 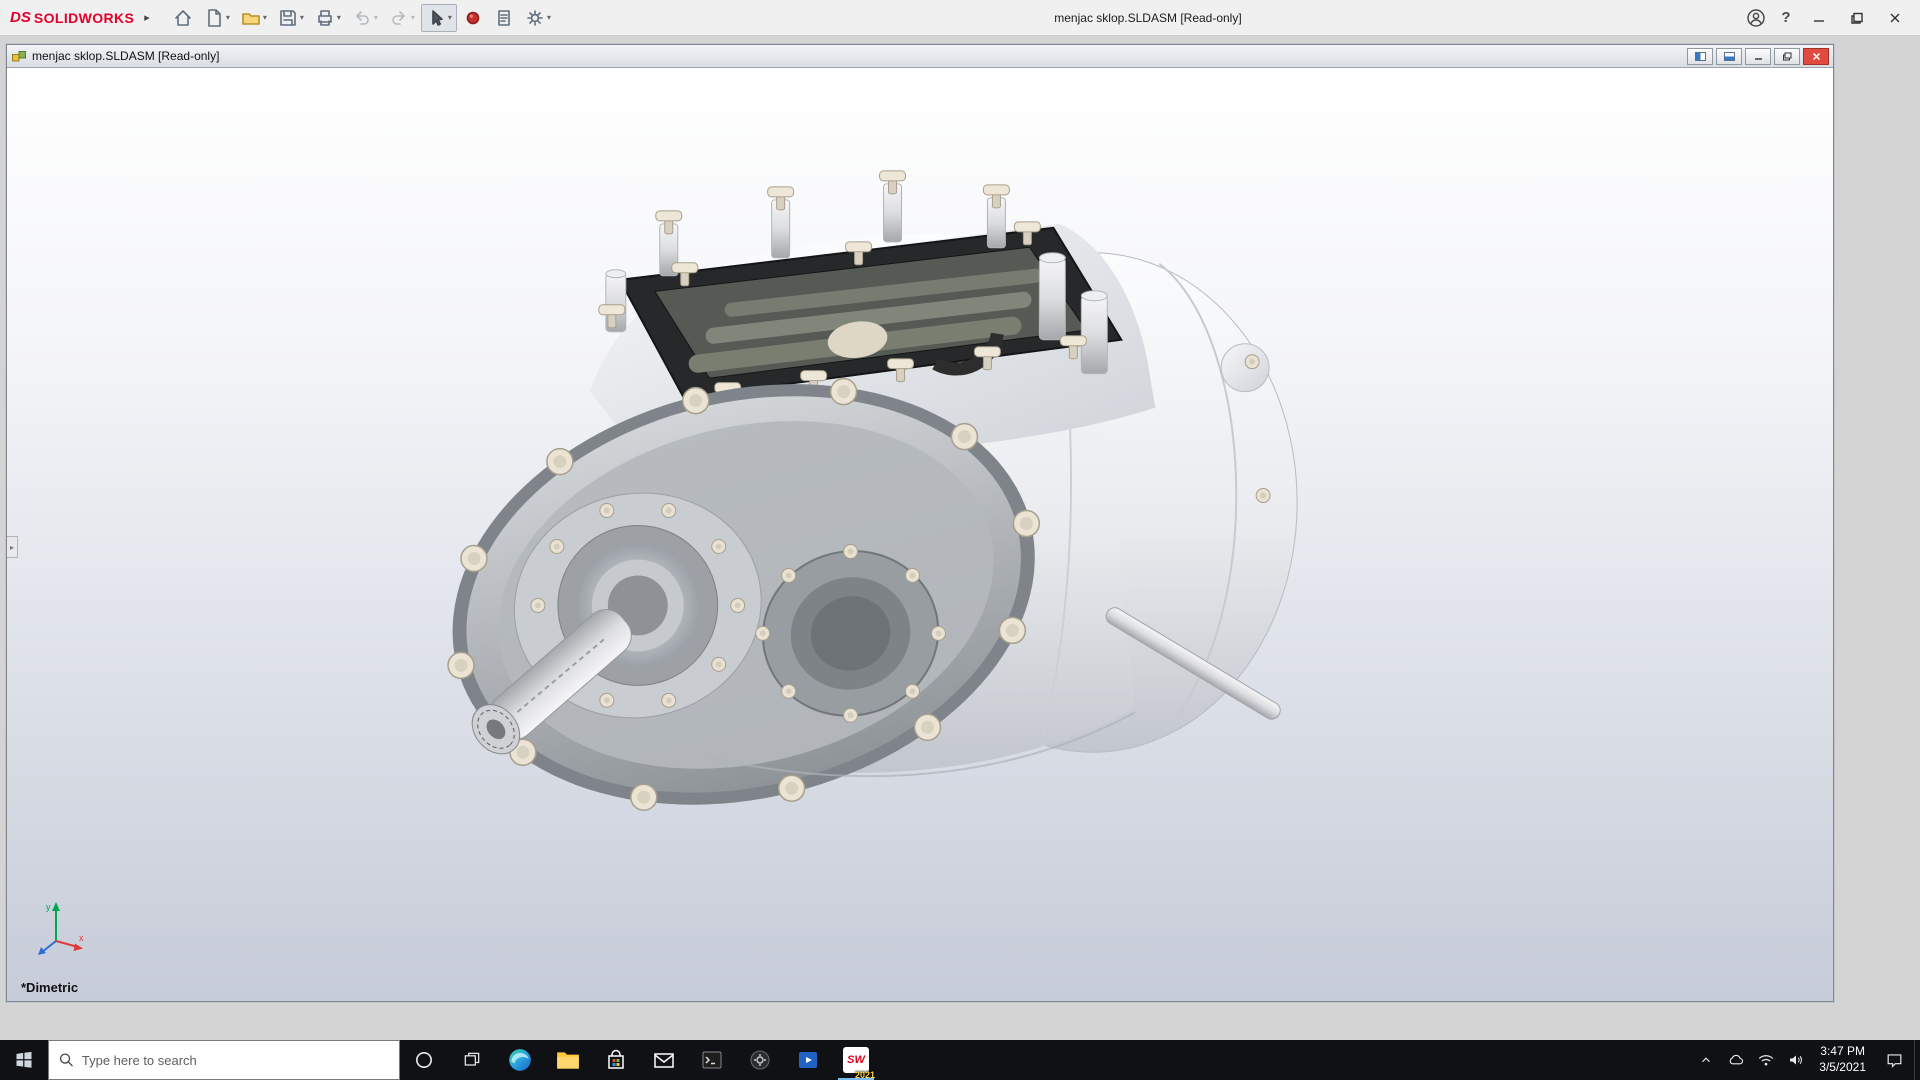 What do you see at coordinates (50, 987) in the screenshot?
I see `view-orientation-label: *Dimetric` at bounding box center [50, 987].